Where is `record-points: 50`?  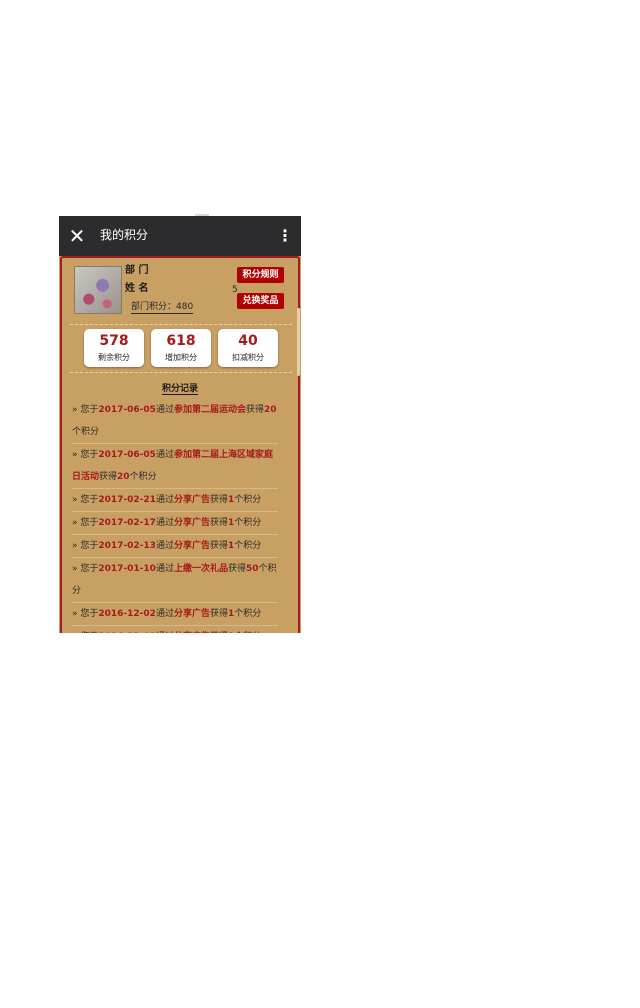 record-points: 50 is located at coordinates (252, 569).